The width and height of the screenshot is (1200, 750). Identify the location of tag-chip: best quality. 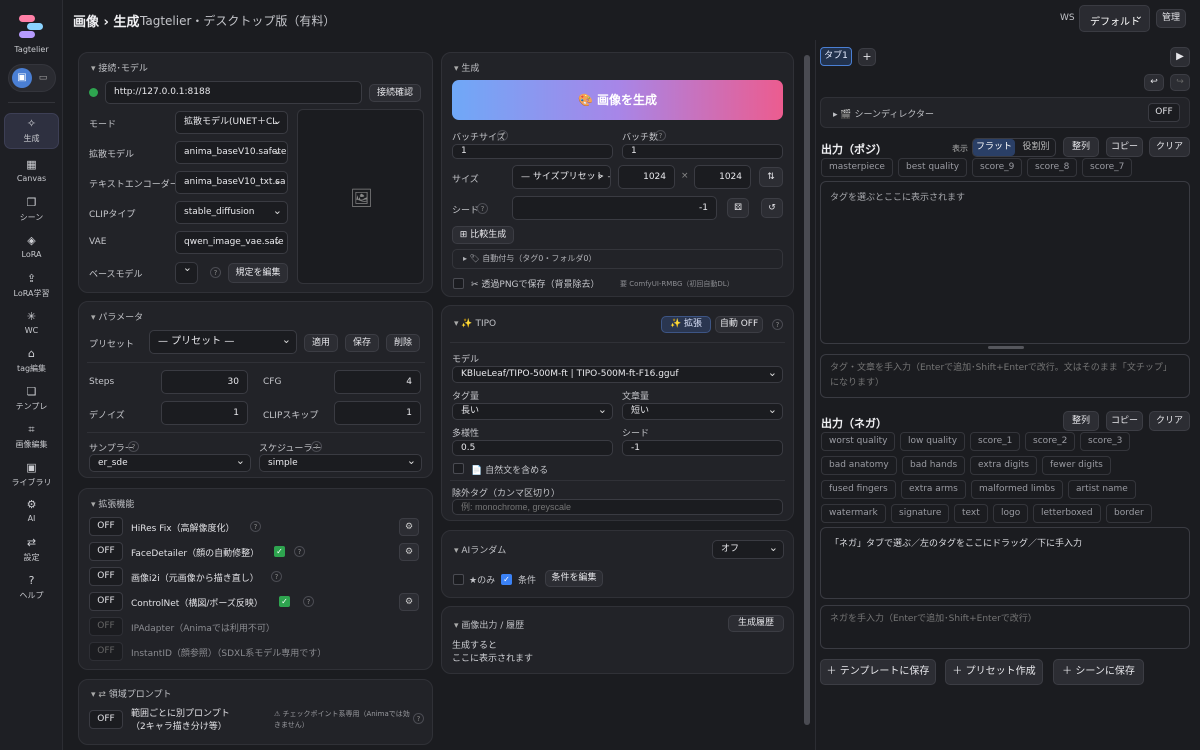
(933, 167).